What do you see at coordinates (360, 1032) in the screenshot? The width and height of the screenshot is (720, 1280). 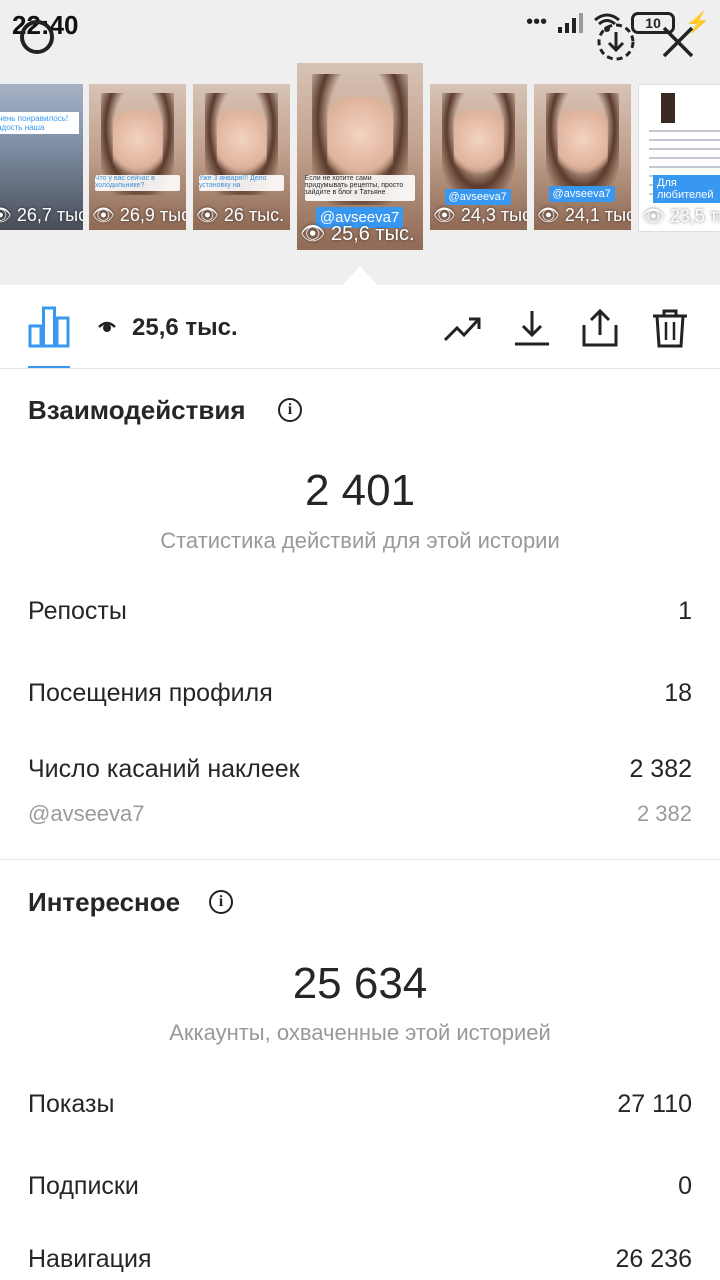 I see `discovery-subtitle: Аккаунты, охваченные этой историей` at bounding box center [360, 1032].